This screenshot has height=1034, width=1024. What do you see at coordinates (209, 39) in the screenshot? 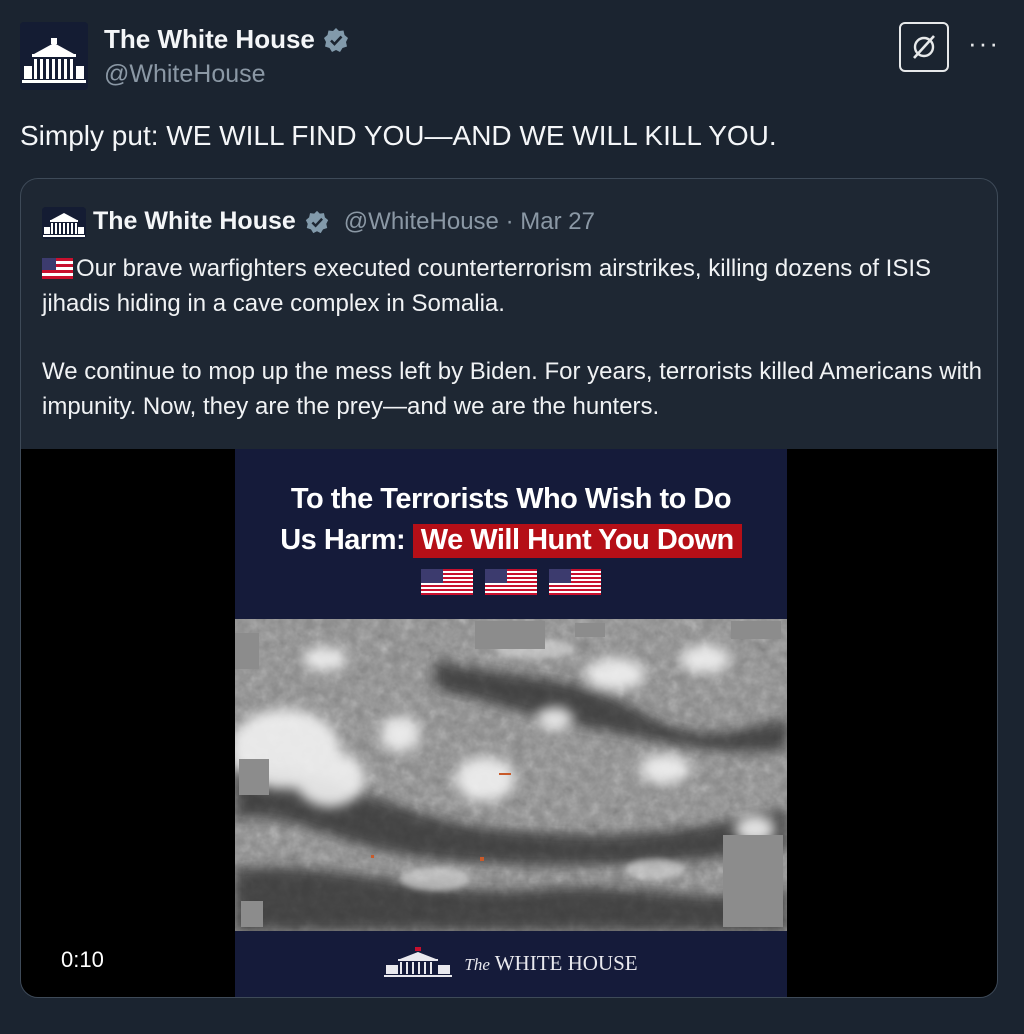
I see `author-name: The White House` at bounding box center [209, 39].